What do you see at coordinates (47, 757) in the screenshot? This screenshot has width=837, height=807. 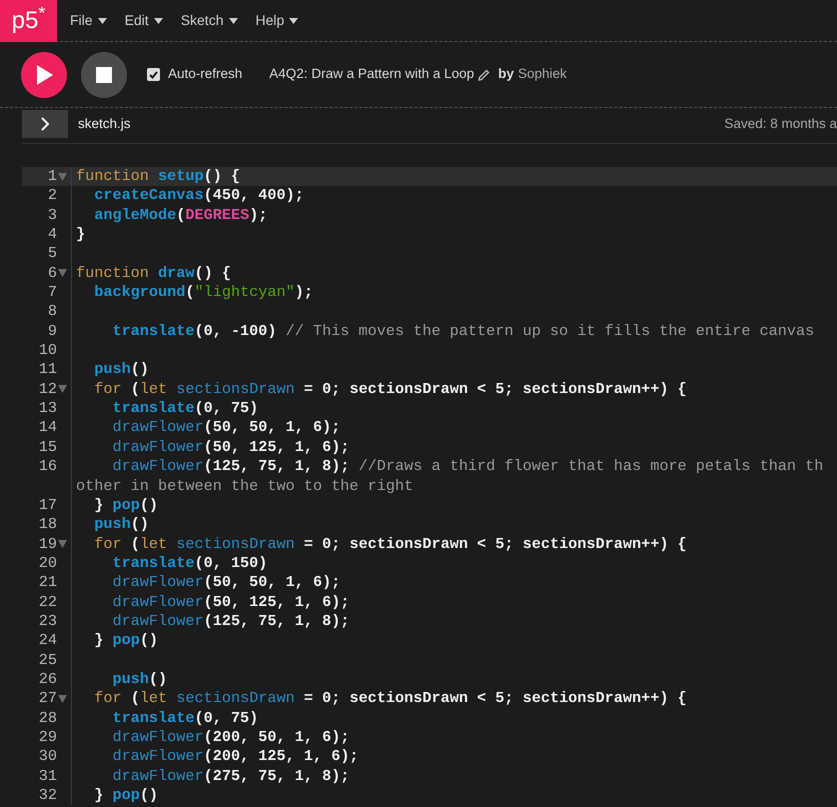 I see `line-number: 30` at bounding box center [47, 757].